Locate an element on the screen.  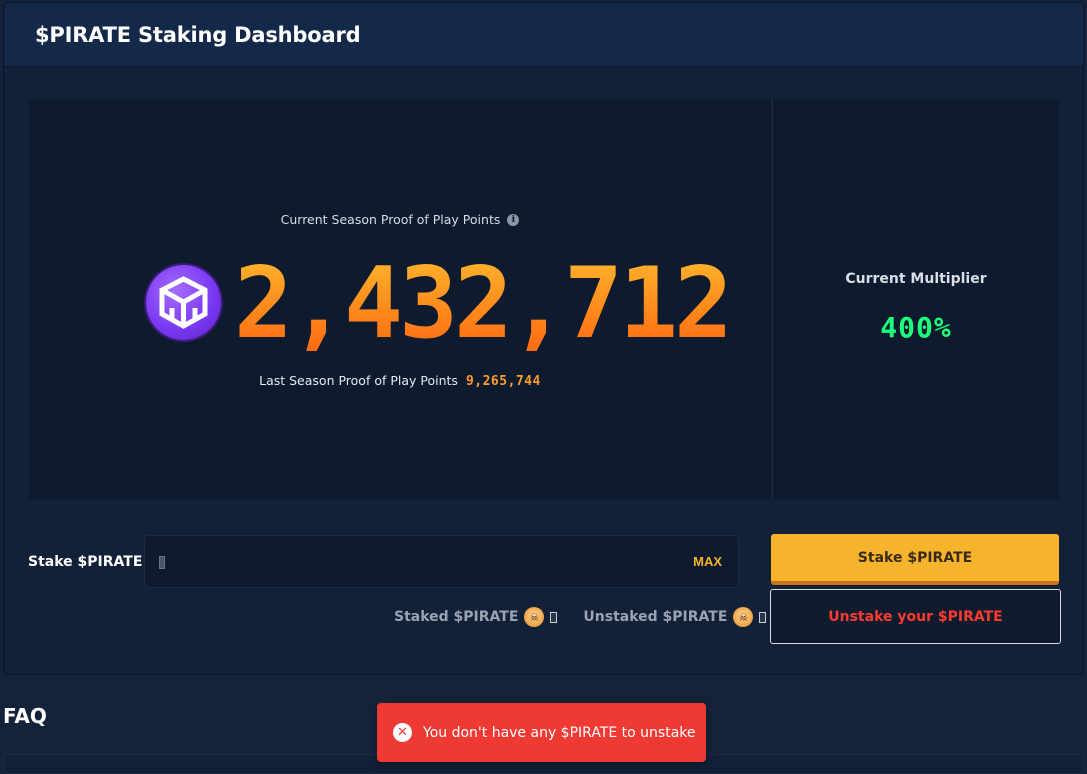
staked-label: Staked $PIRATE is located at coordinates (456, 617).